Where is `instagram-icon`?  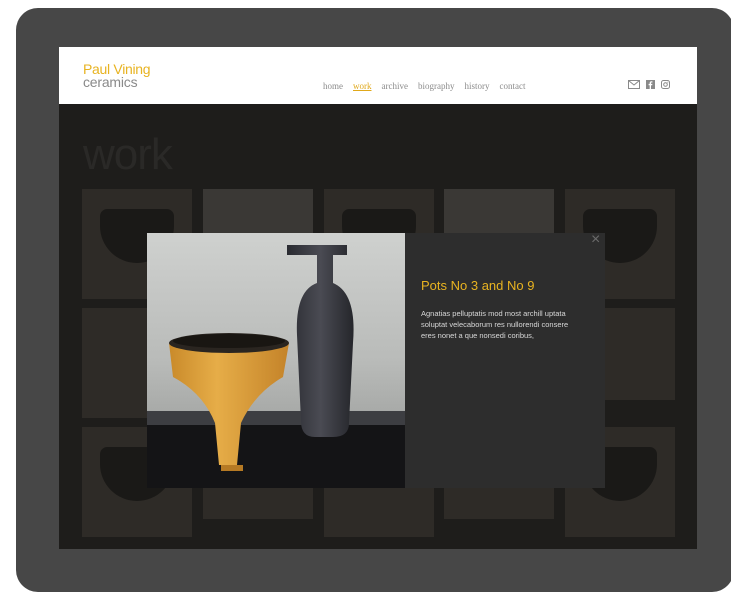 instagram-icon is located at coordinates (665, 84).